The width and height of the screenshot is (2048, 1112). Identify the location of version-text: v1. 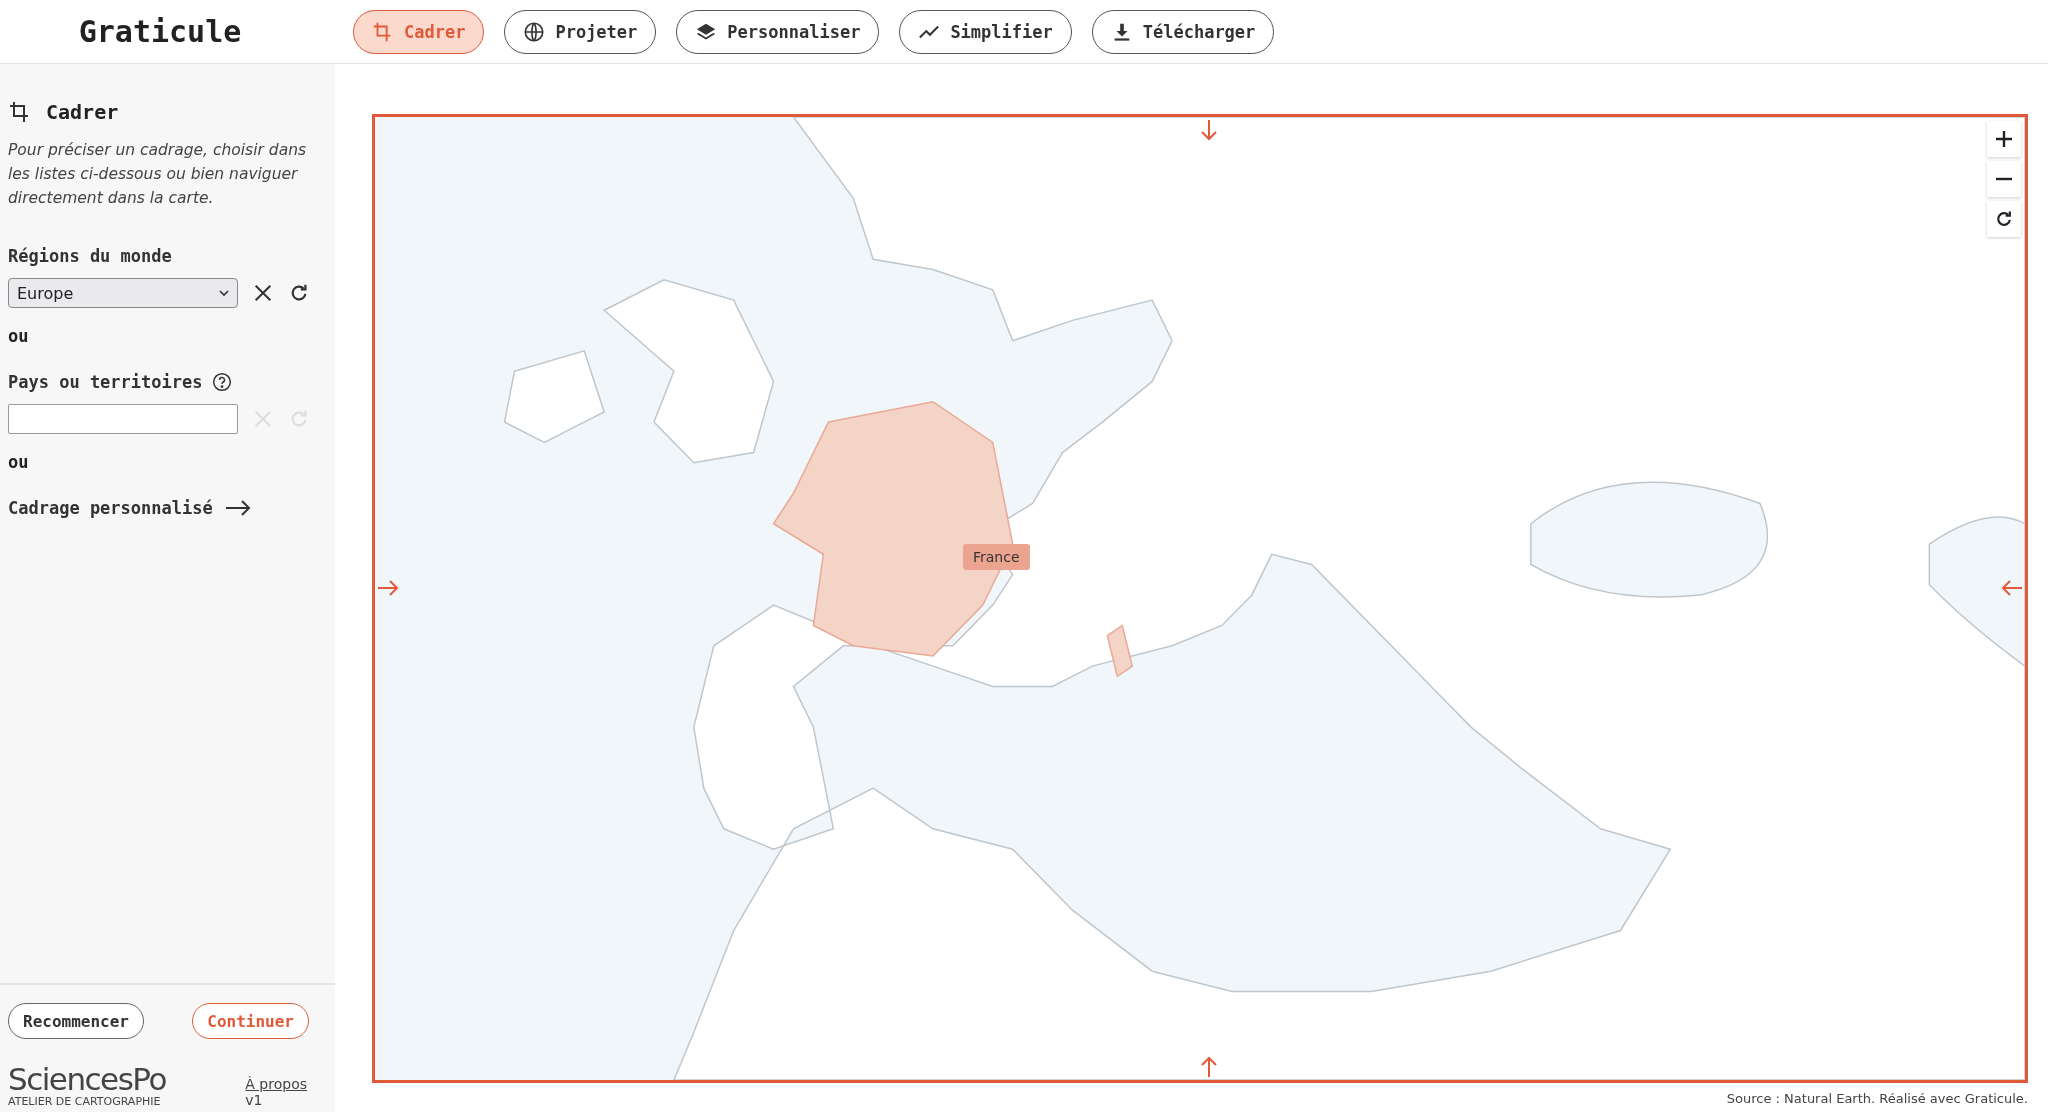
(254, 1100).